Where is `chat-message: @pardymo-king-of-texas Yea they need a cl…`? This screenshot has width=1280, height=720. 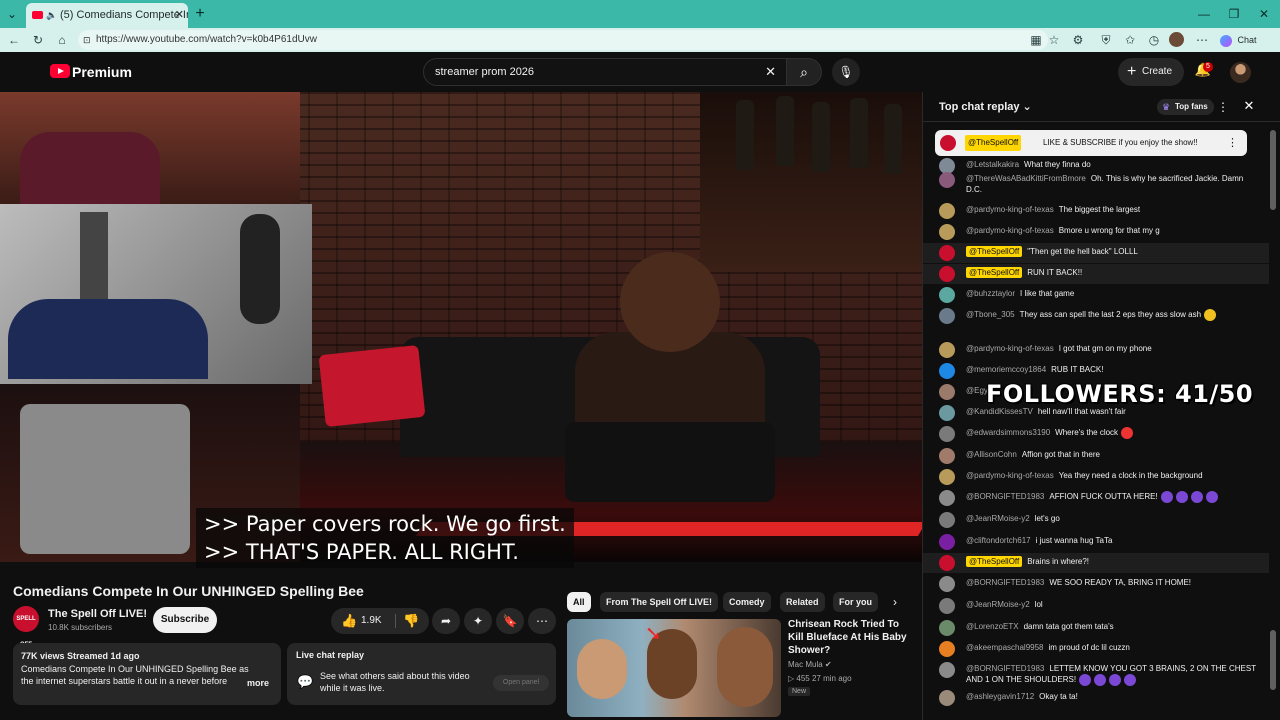 chat-message: @pardymo-king-of-texas Yea they need a cl… is located at coordinates (1096, 477).